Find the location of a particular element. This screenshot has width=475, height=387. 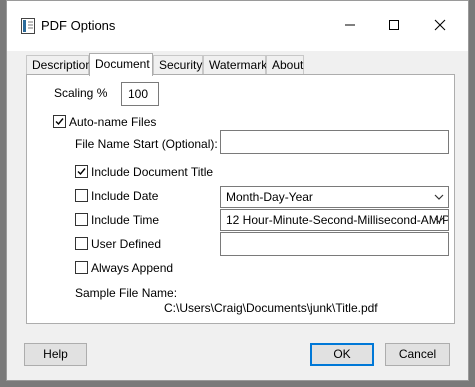

always-append-label: Always Append is located at coordinates (132, 268).